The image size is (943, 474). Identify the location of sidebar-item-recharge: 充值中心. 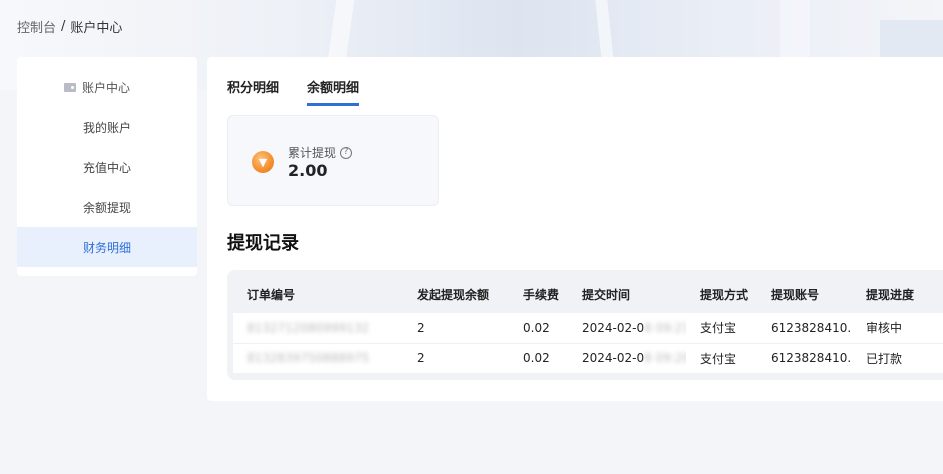
(107, 167).